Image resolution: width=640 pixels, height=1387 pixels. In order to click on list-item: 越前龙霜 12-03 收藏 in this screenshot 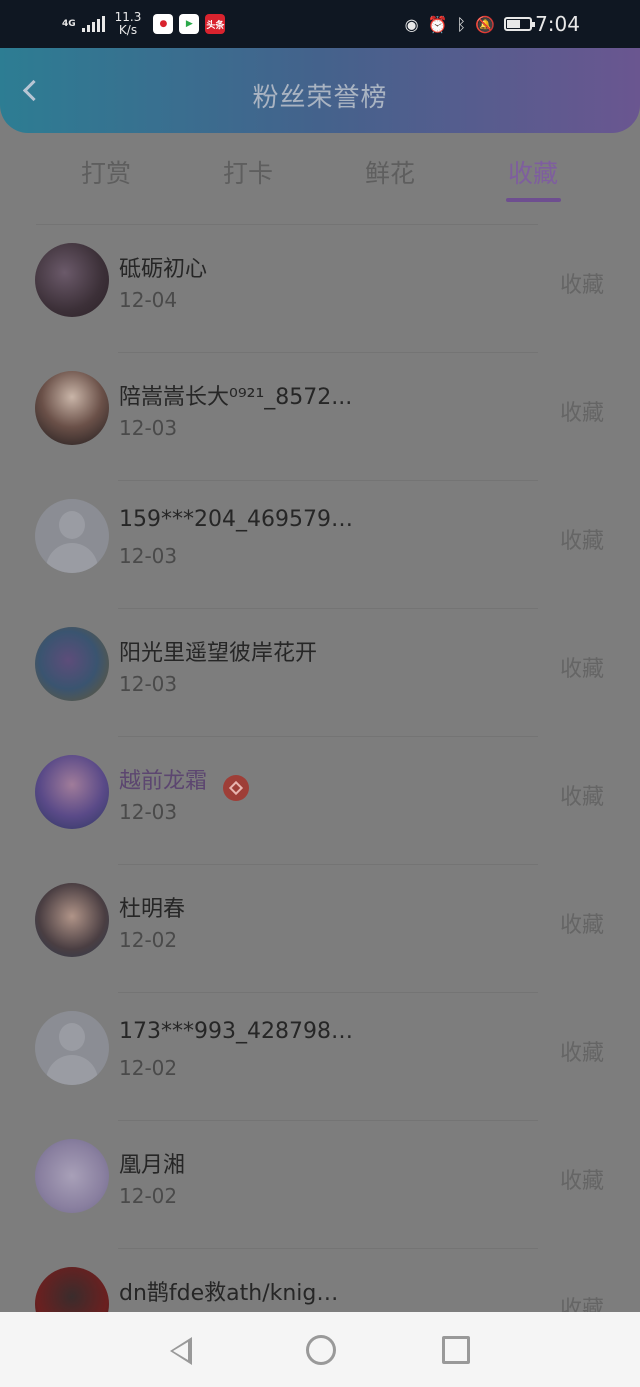, I will do `click(320, 801)`.